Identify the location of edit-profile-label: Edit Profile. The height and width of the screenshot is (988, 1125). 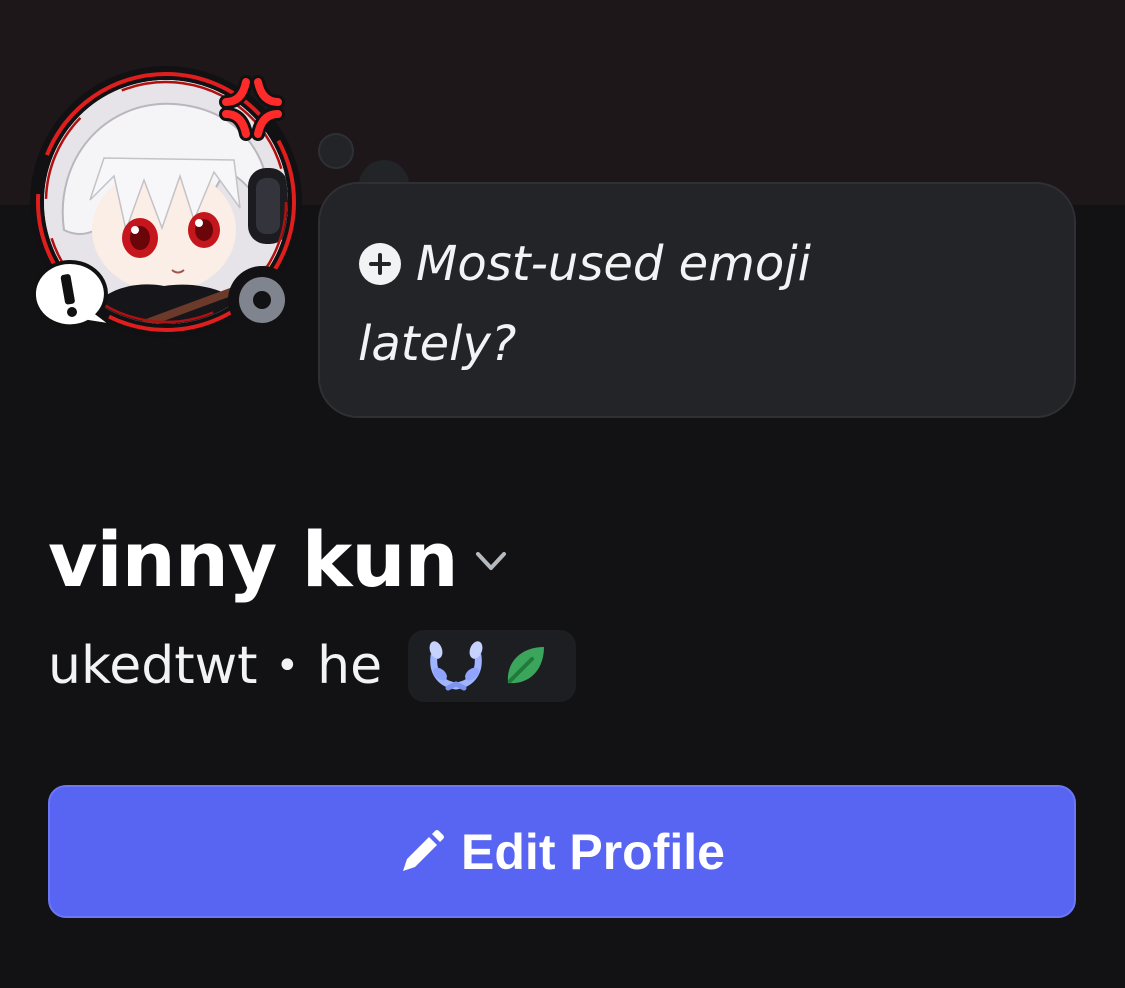
(593, 851).